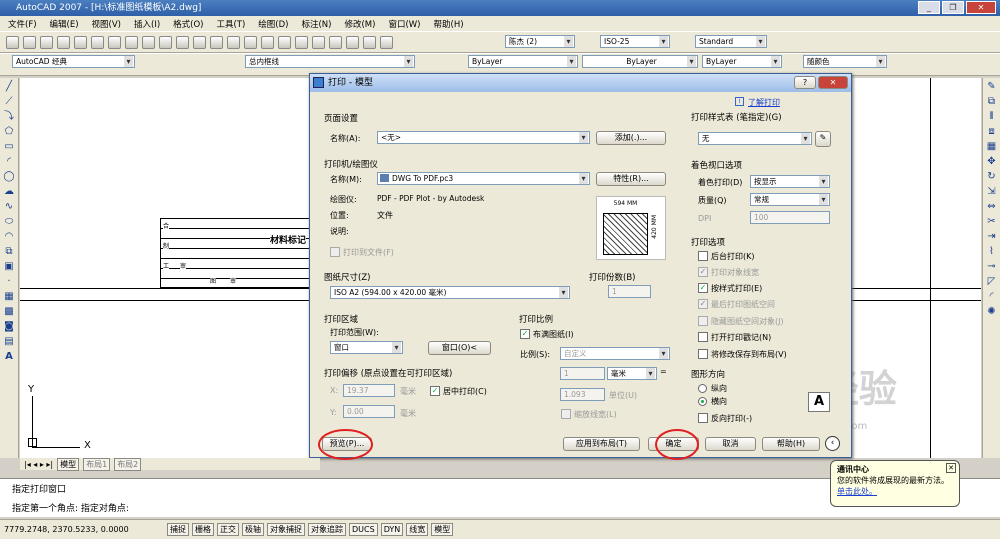 This screenshot has width=1000, height=539. I want to click on tab-layout1: 布局1, so click(97, 464).